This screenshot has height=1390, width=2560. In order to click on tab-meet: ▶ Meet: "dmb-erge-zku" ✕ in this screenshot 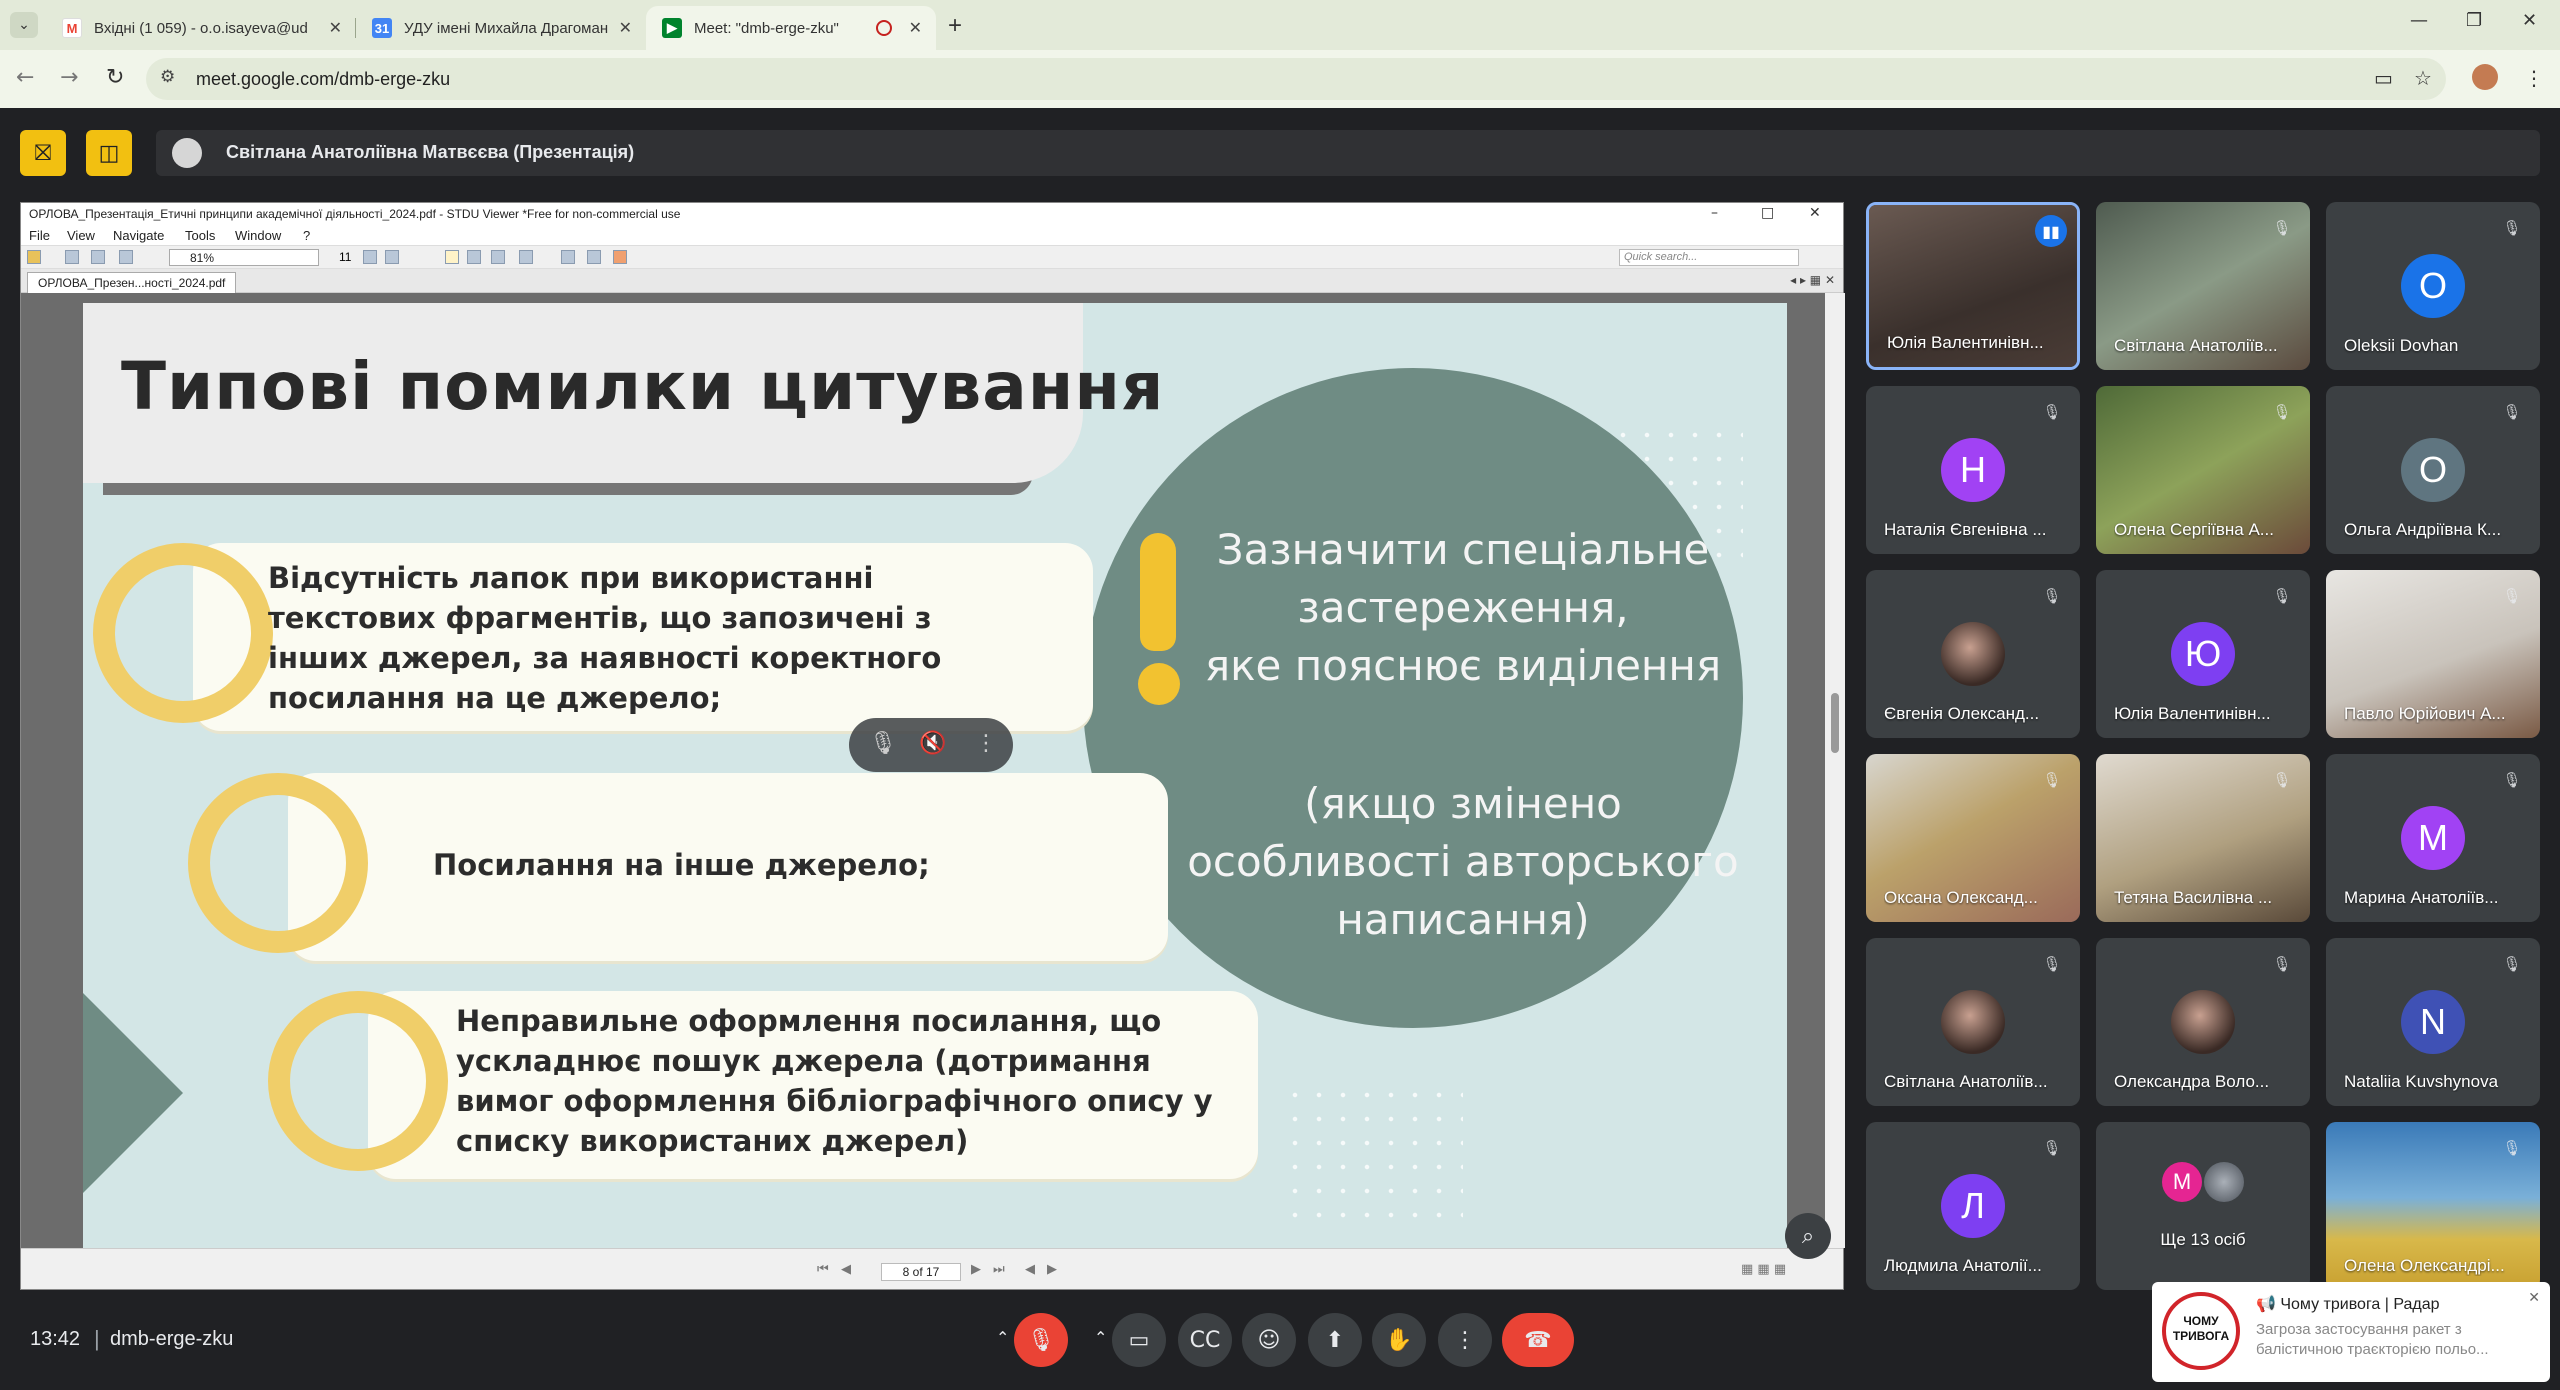, I will do `click(791, 28)`.